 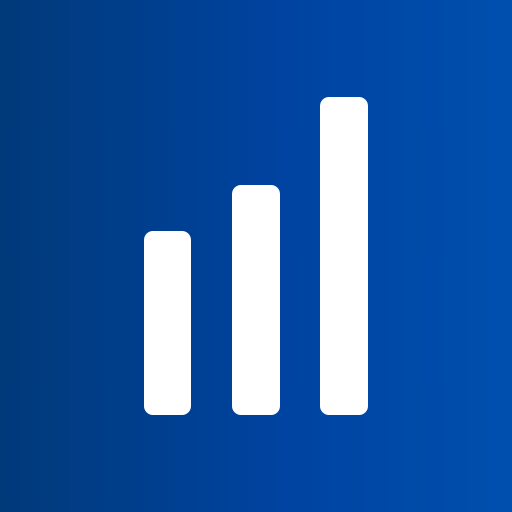 What do you see at coordinates (256, 300) in the screenshot?
I see `signal-bar-medium` at bounding box center [256, 300].